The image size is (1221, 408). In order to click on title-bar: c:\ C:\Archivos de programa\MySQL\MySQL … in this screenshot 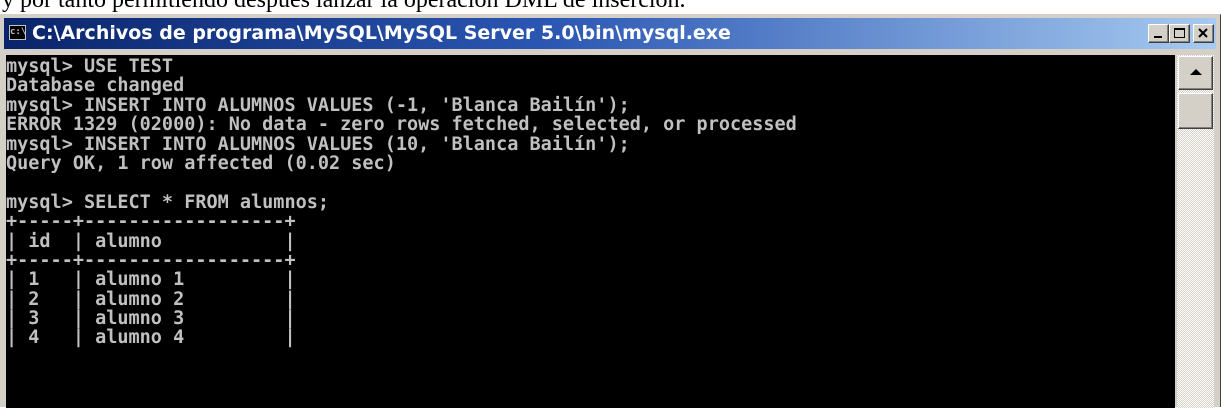, I will do `click(610, 33)`.